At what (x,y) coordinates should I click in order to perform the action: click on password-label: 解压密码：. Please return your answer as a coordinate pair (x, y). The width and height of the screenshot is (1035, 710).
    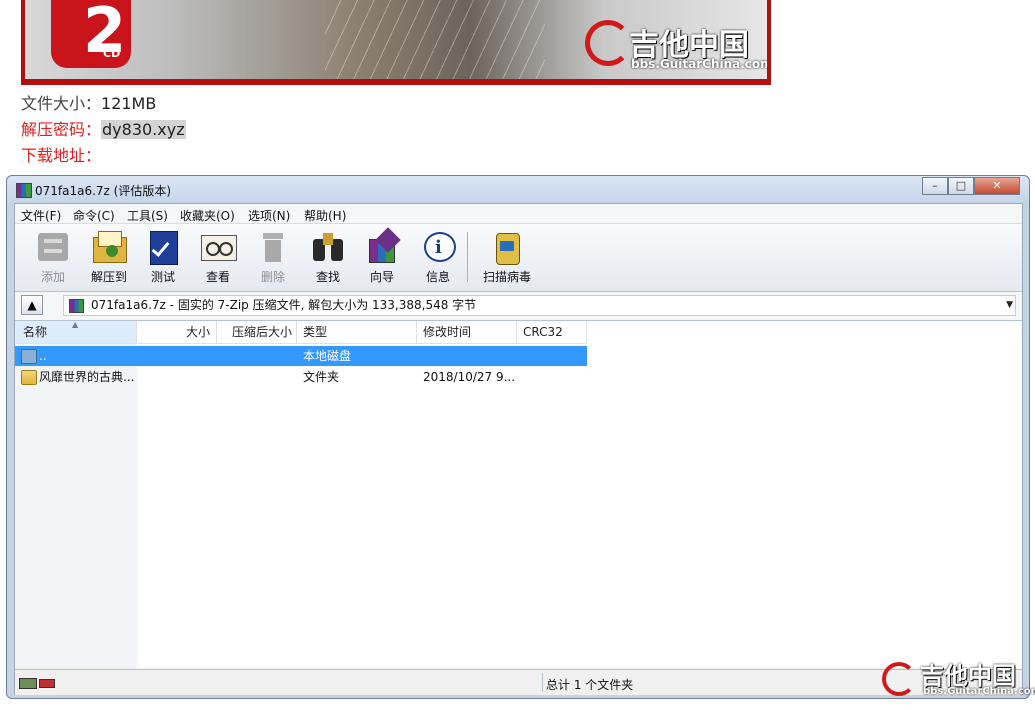
    Looking at the image, I should click on (61, 129).